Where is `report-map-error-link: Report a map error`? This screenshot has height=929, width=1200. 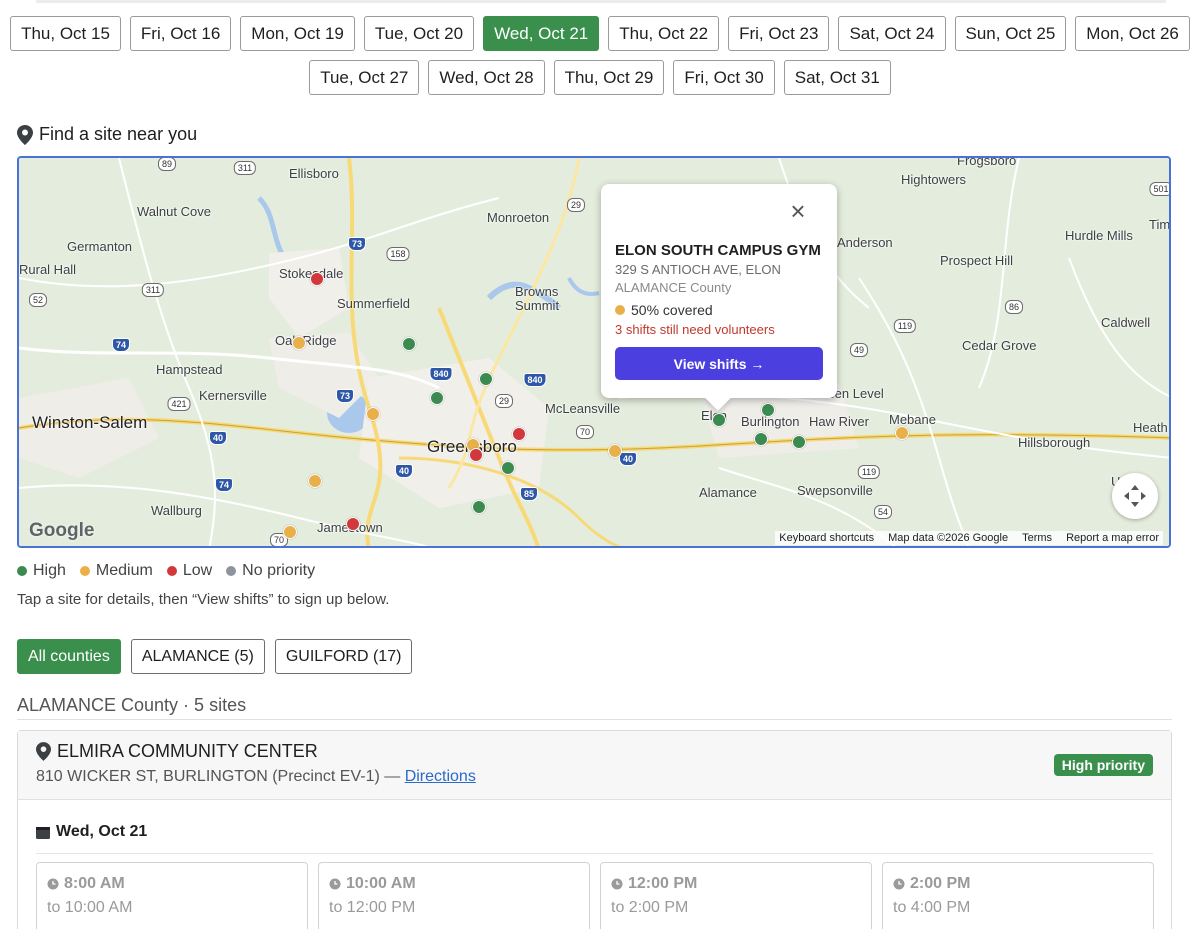
report-map-error-link: Report a map error is located at coordinates (1112, 538).